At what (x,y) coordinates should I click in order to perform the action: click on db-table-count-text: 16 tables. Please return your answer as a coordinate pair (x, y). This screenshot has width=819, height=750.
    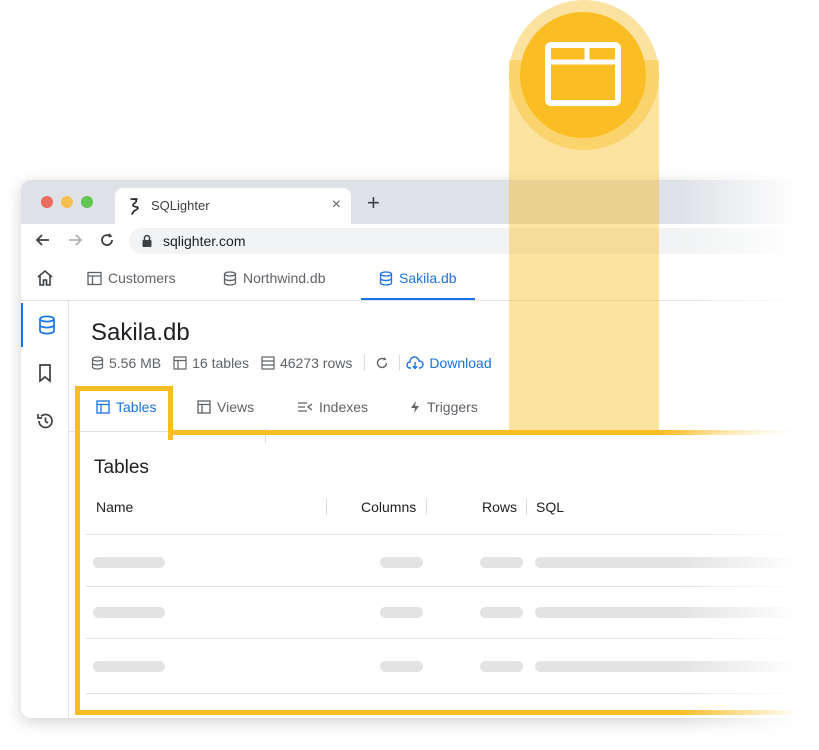
    Looking at the image, I should click on (220, 363).